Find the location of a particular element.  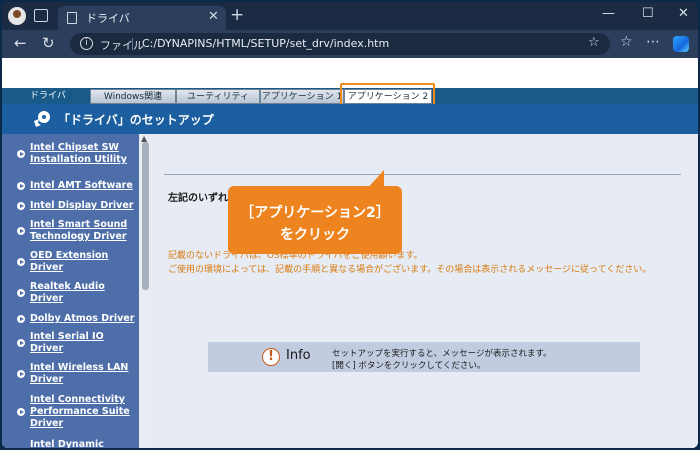

scrollbar-thumb is located at coordinates (145, 216).